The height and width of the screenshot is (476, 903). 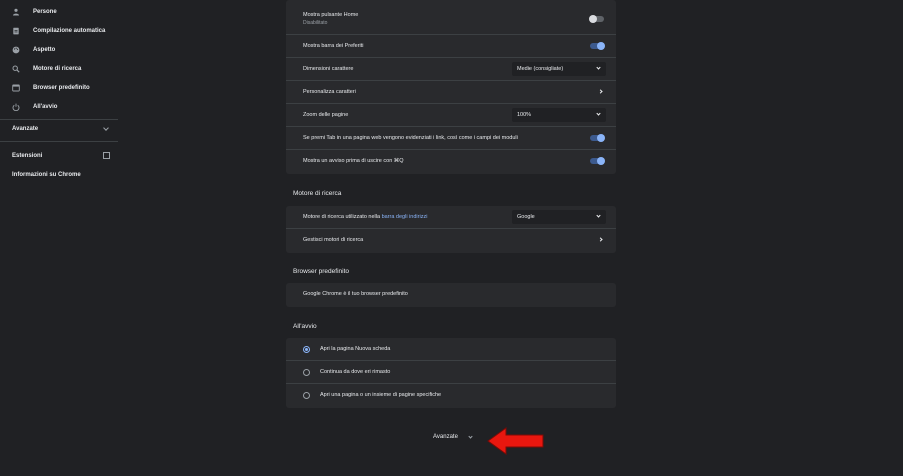 I want to click on font-size-label: Dimensioni carattere, so click(x=328, y=69).